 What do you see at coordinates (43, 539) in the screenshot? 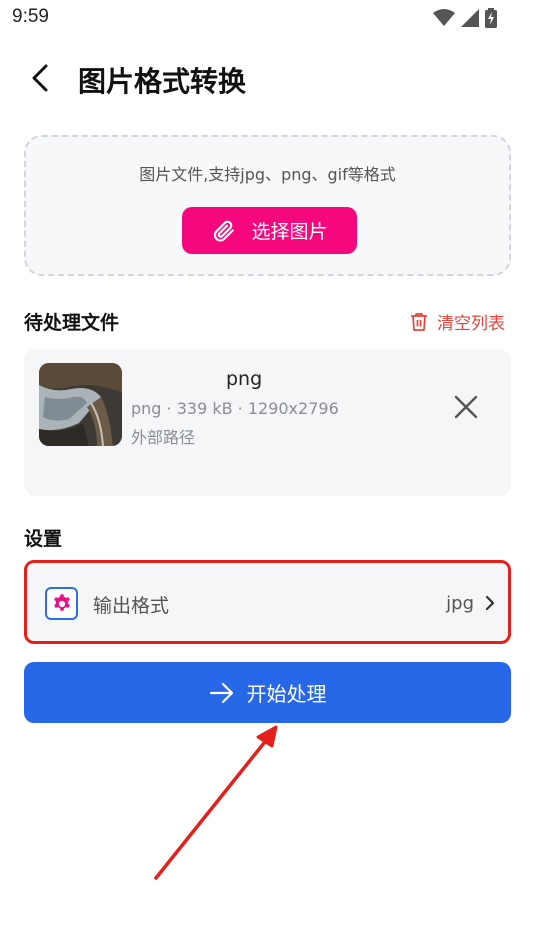
I see `settings-title: 设置` at bounding box center [43, 539].